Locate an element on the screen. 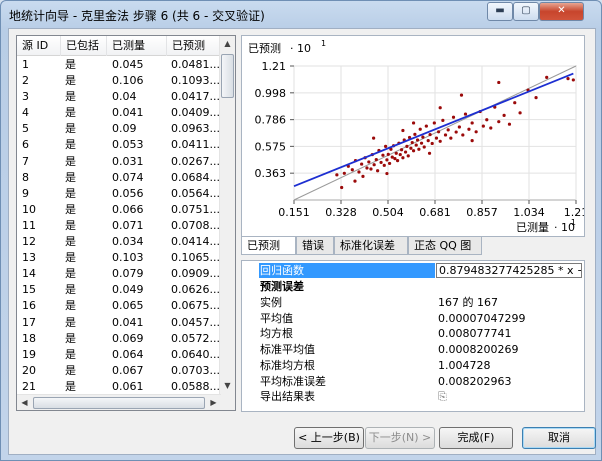 This screenshot has width=602, height=461. tab-standardized-error: 标准化误差 is located at coordinates (371, 246).